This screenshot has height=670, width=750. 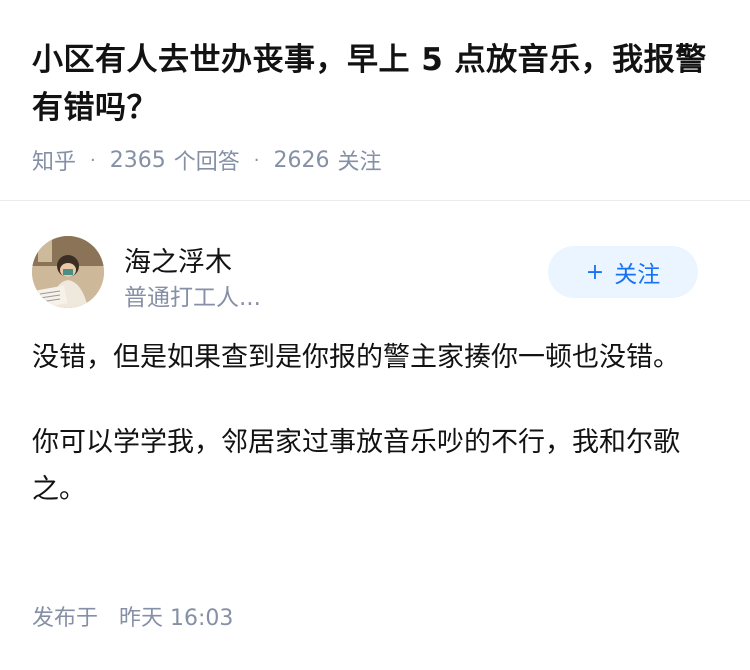 What do you see at coordinates (176, 618) in the screenshot?
I see `published-time: 昨天 16:03` at bounding box center [176, 618].